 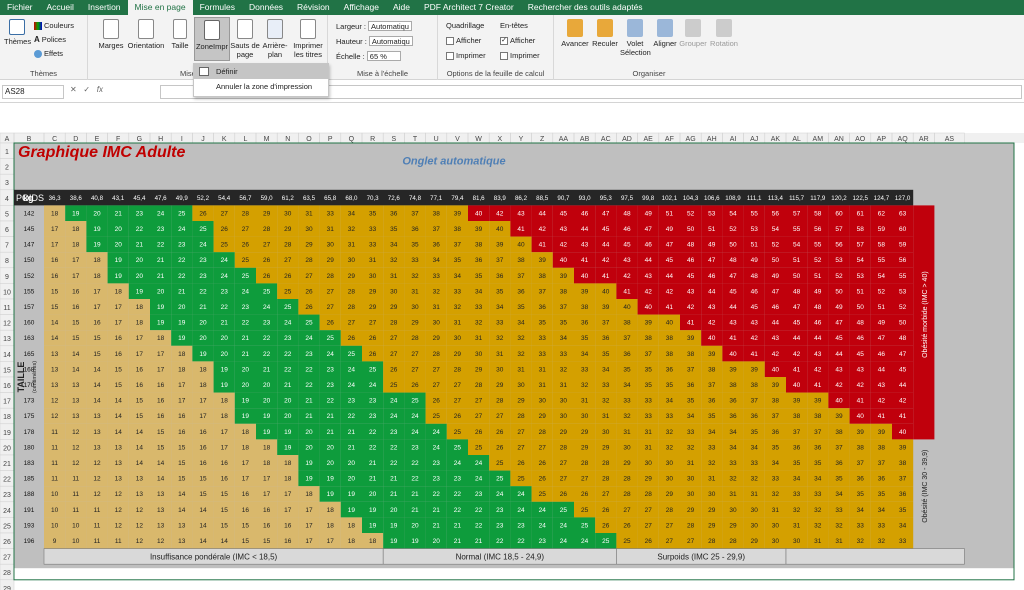 What do you see at coordinates (691, 198) in the screenshot?
I see `weight-value: 104,3` at bounding box center [691, 198].